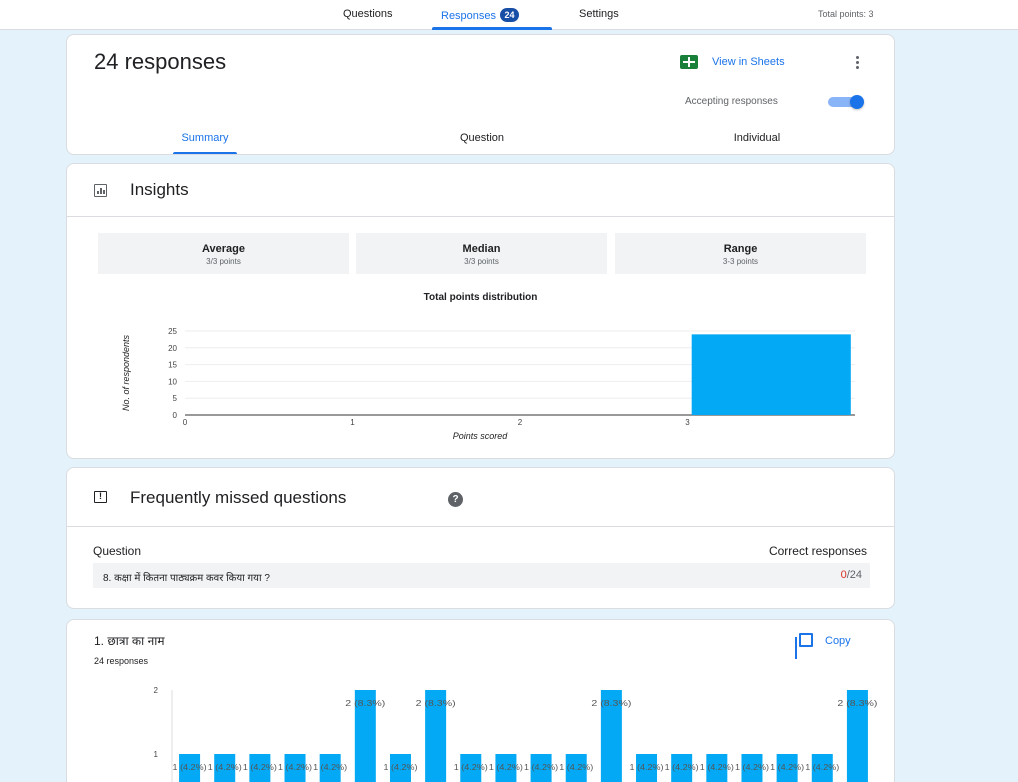 Image resolution: width=1018 pixels, height=782 pixels. What do you see at coordinates (238, 497) in the screenshot?
I see `missed-questions-title: Frequently missed questions` at bounding box center [238, 497].